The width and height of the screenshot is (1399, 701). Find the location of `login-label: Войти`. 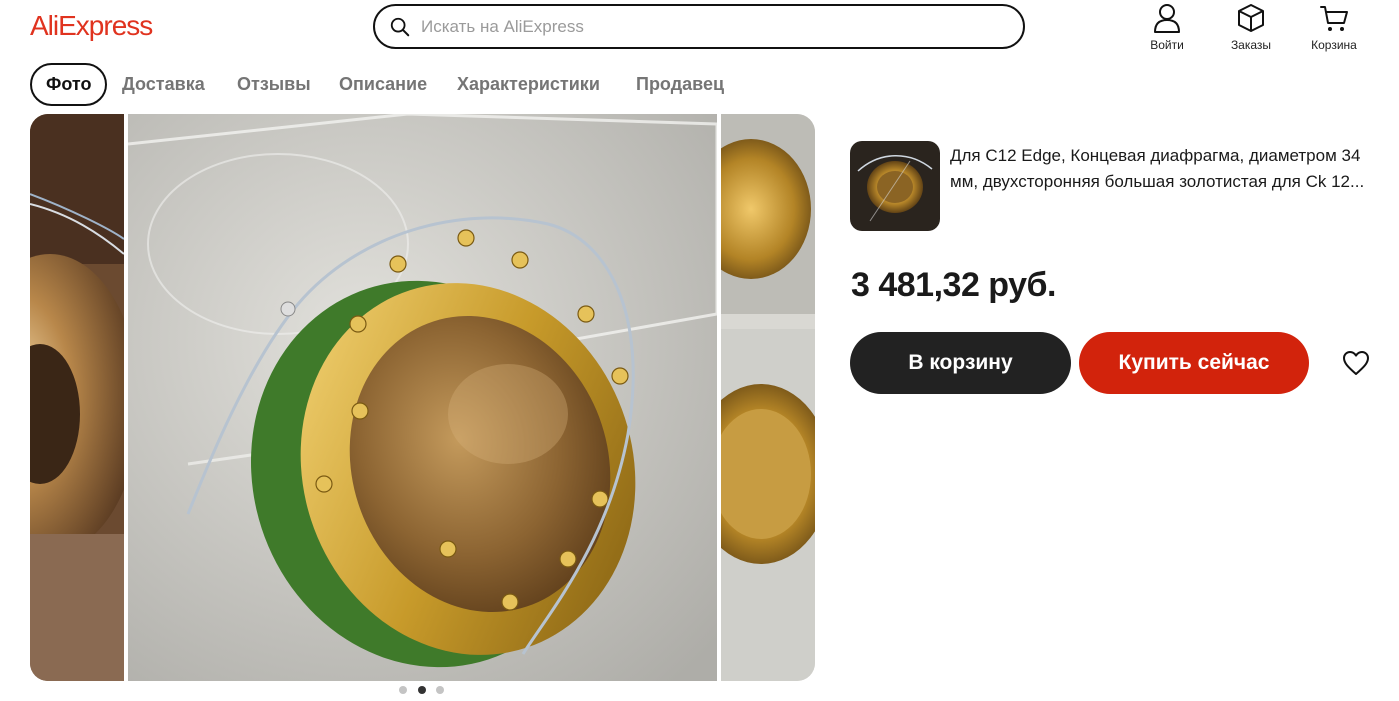

login-label: Войти is located at coordinates (1167, 45).